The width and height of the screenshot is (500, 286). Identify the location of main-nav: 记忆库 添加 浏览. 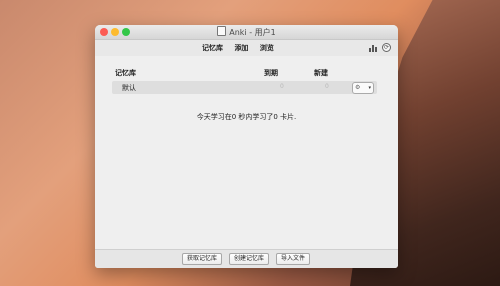
(242, 48).